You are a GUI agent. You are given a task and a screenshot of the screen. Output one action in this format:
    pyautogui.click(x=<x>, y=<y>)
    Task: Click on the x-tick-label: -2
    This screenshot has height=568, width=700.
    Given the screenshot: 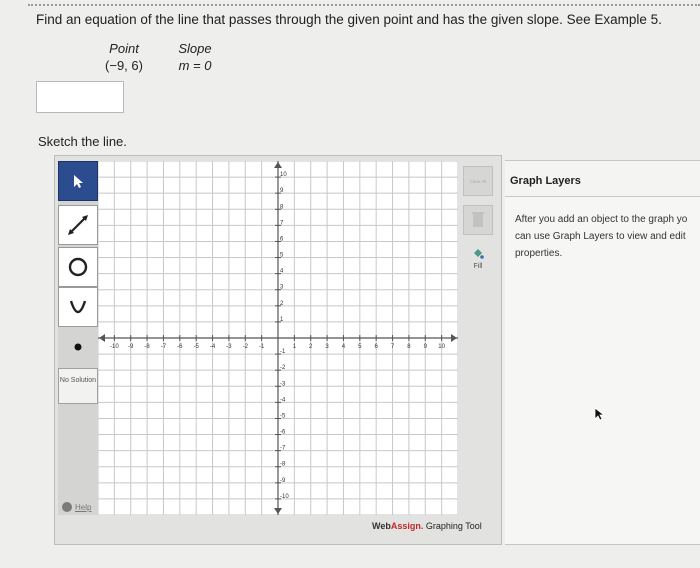 What is the action you would take?
    pyautogui.click(x=246, y=347)
    